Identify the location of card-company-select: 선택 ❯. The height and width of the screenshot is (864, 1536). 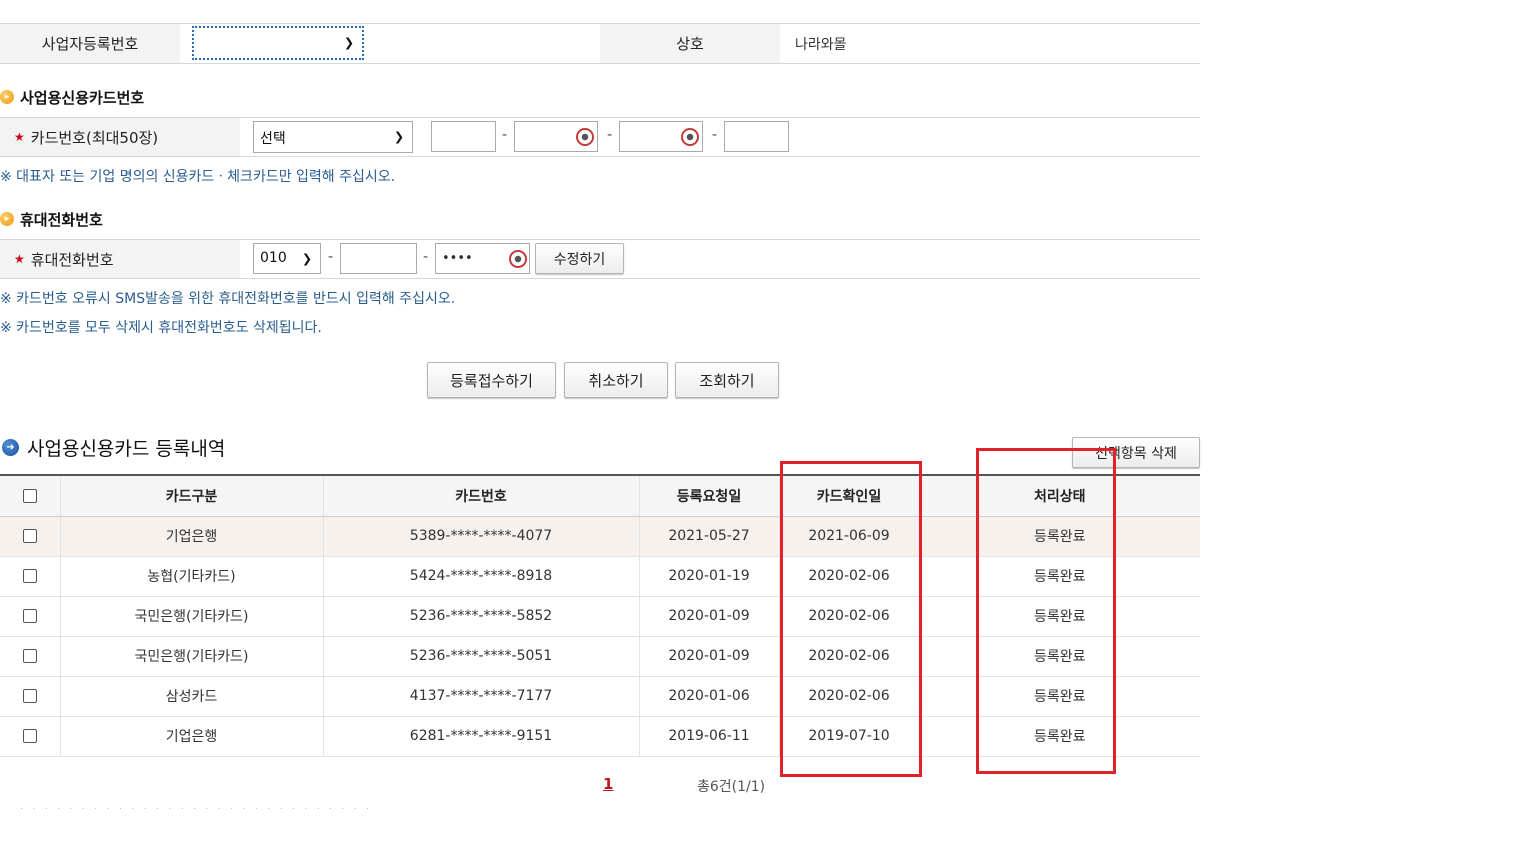
(333, 137).